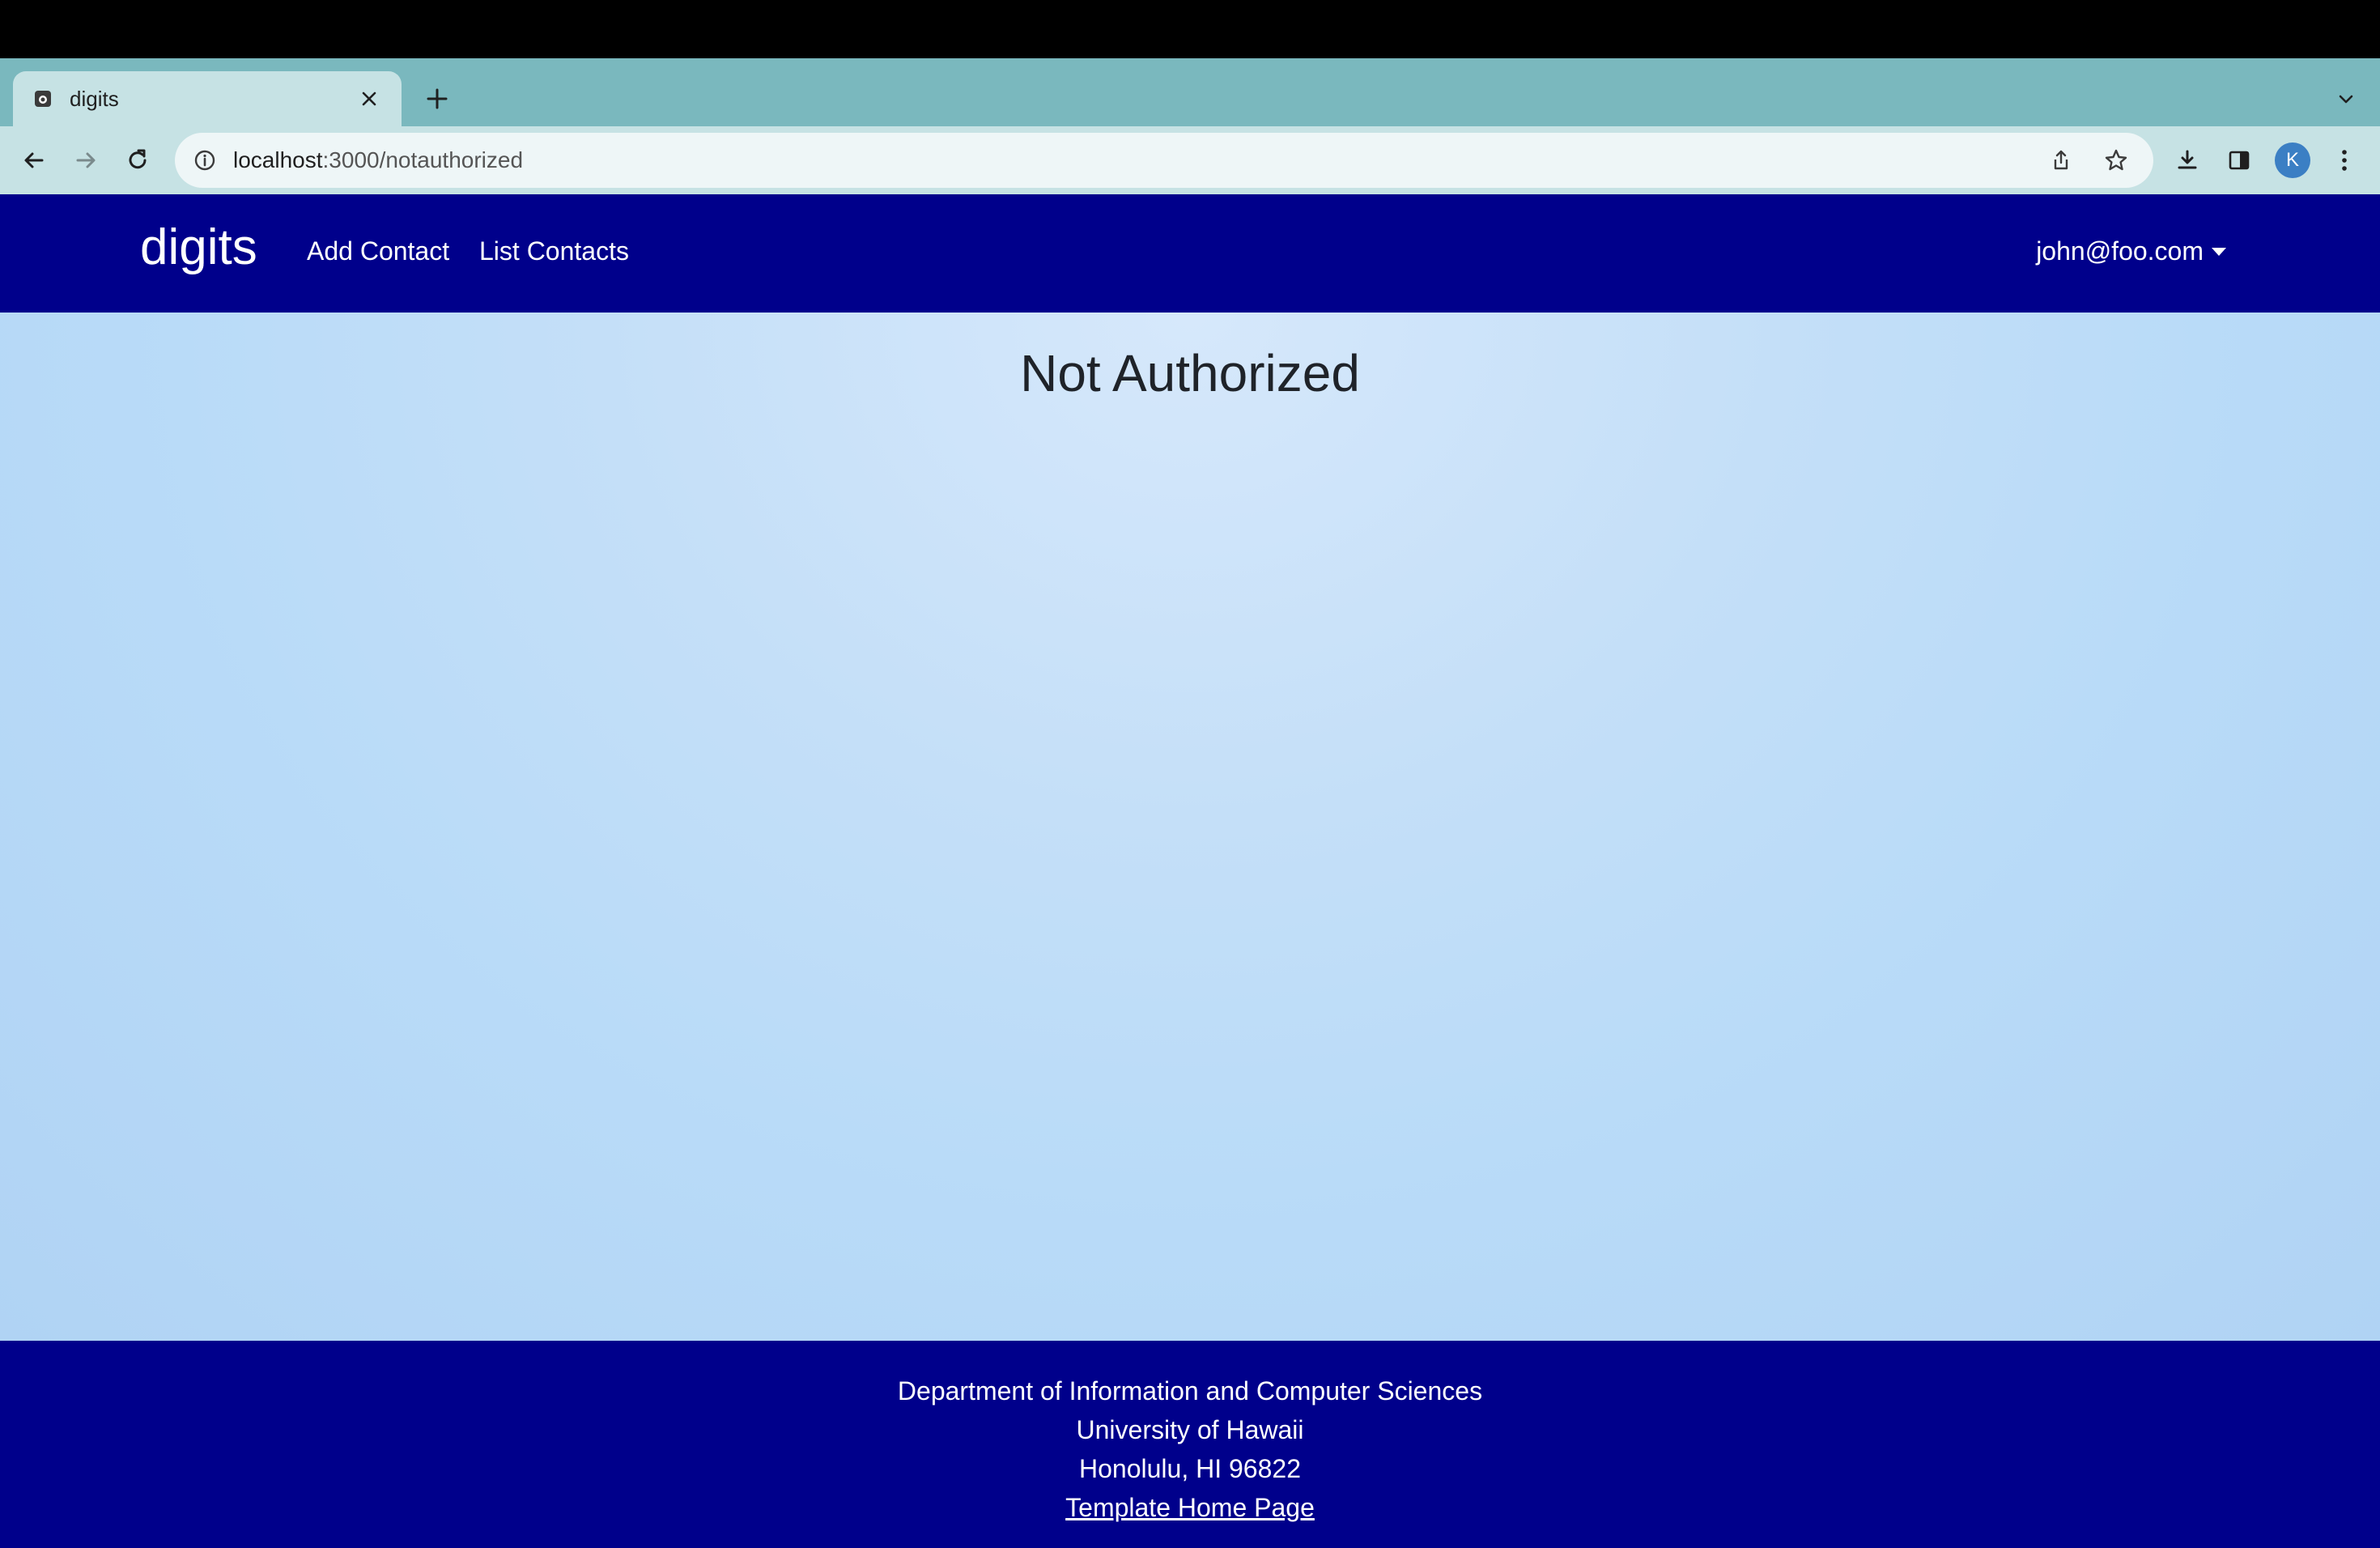 Image resolution: width=2380 pixels, height=1548 pixels. I want to click on chevron-down-icon, so click(2346, 99).